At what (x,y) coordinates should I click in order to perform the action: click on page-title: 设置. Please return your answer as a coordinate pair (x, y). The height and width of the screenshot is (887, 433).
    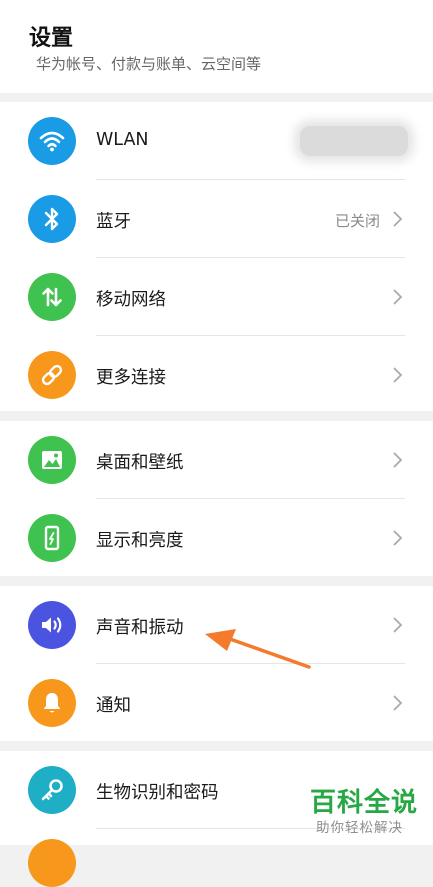
    Looking at the image, I should click on (51, 38).